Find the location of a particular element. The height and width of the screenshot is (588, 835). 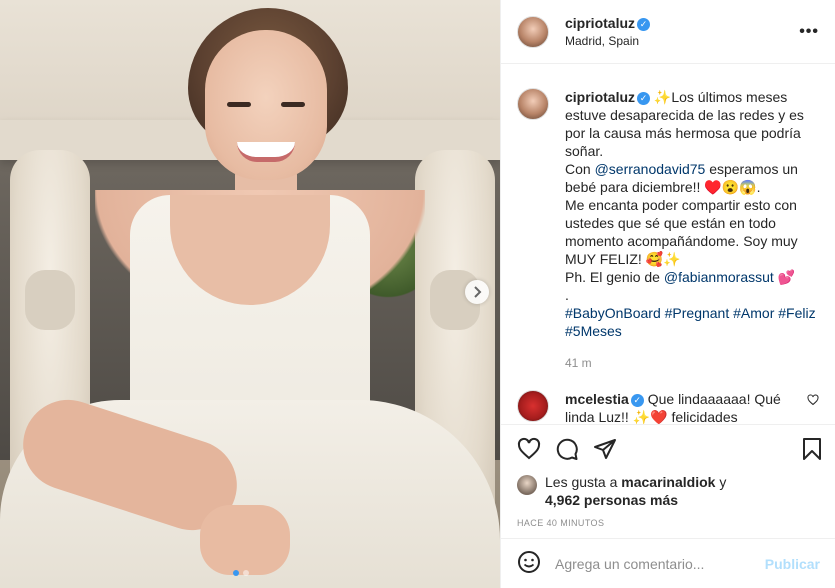

comment-input is located at coordinates (660, 563).